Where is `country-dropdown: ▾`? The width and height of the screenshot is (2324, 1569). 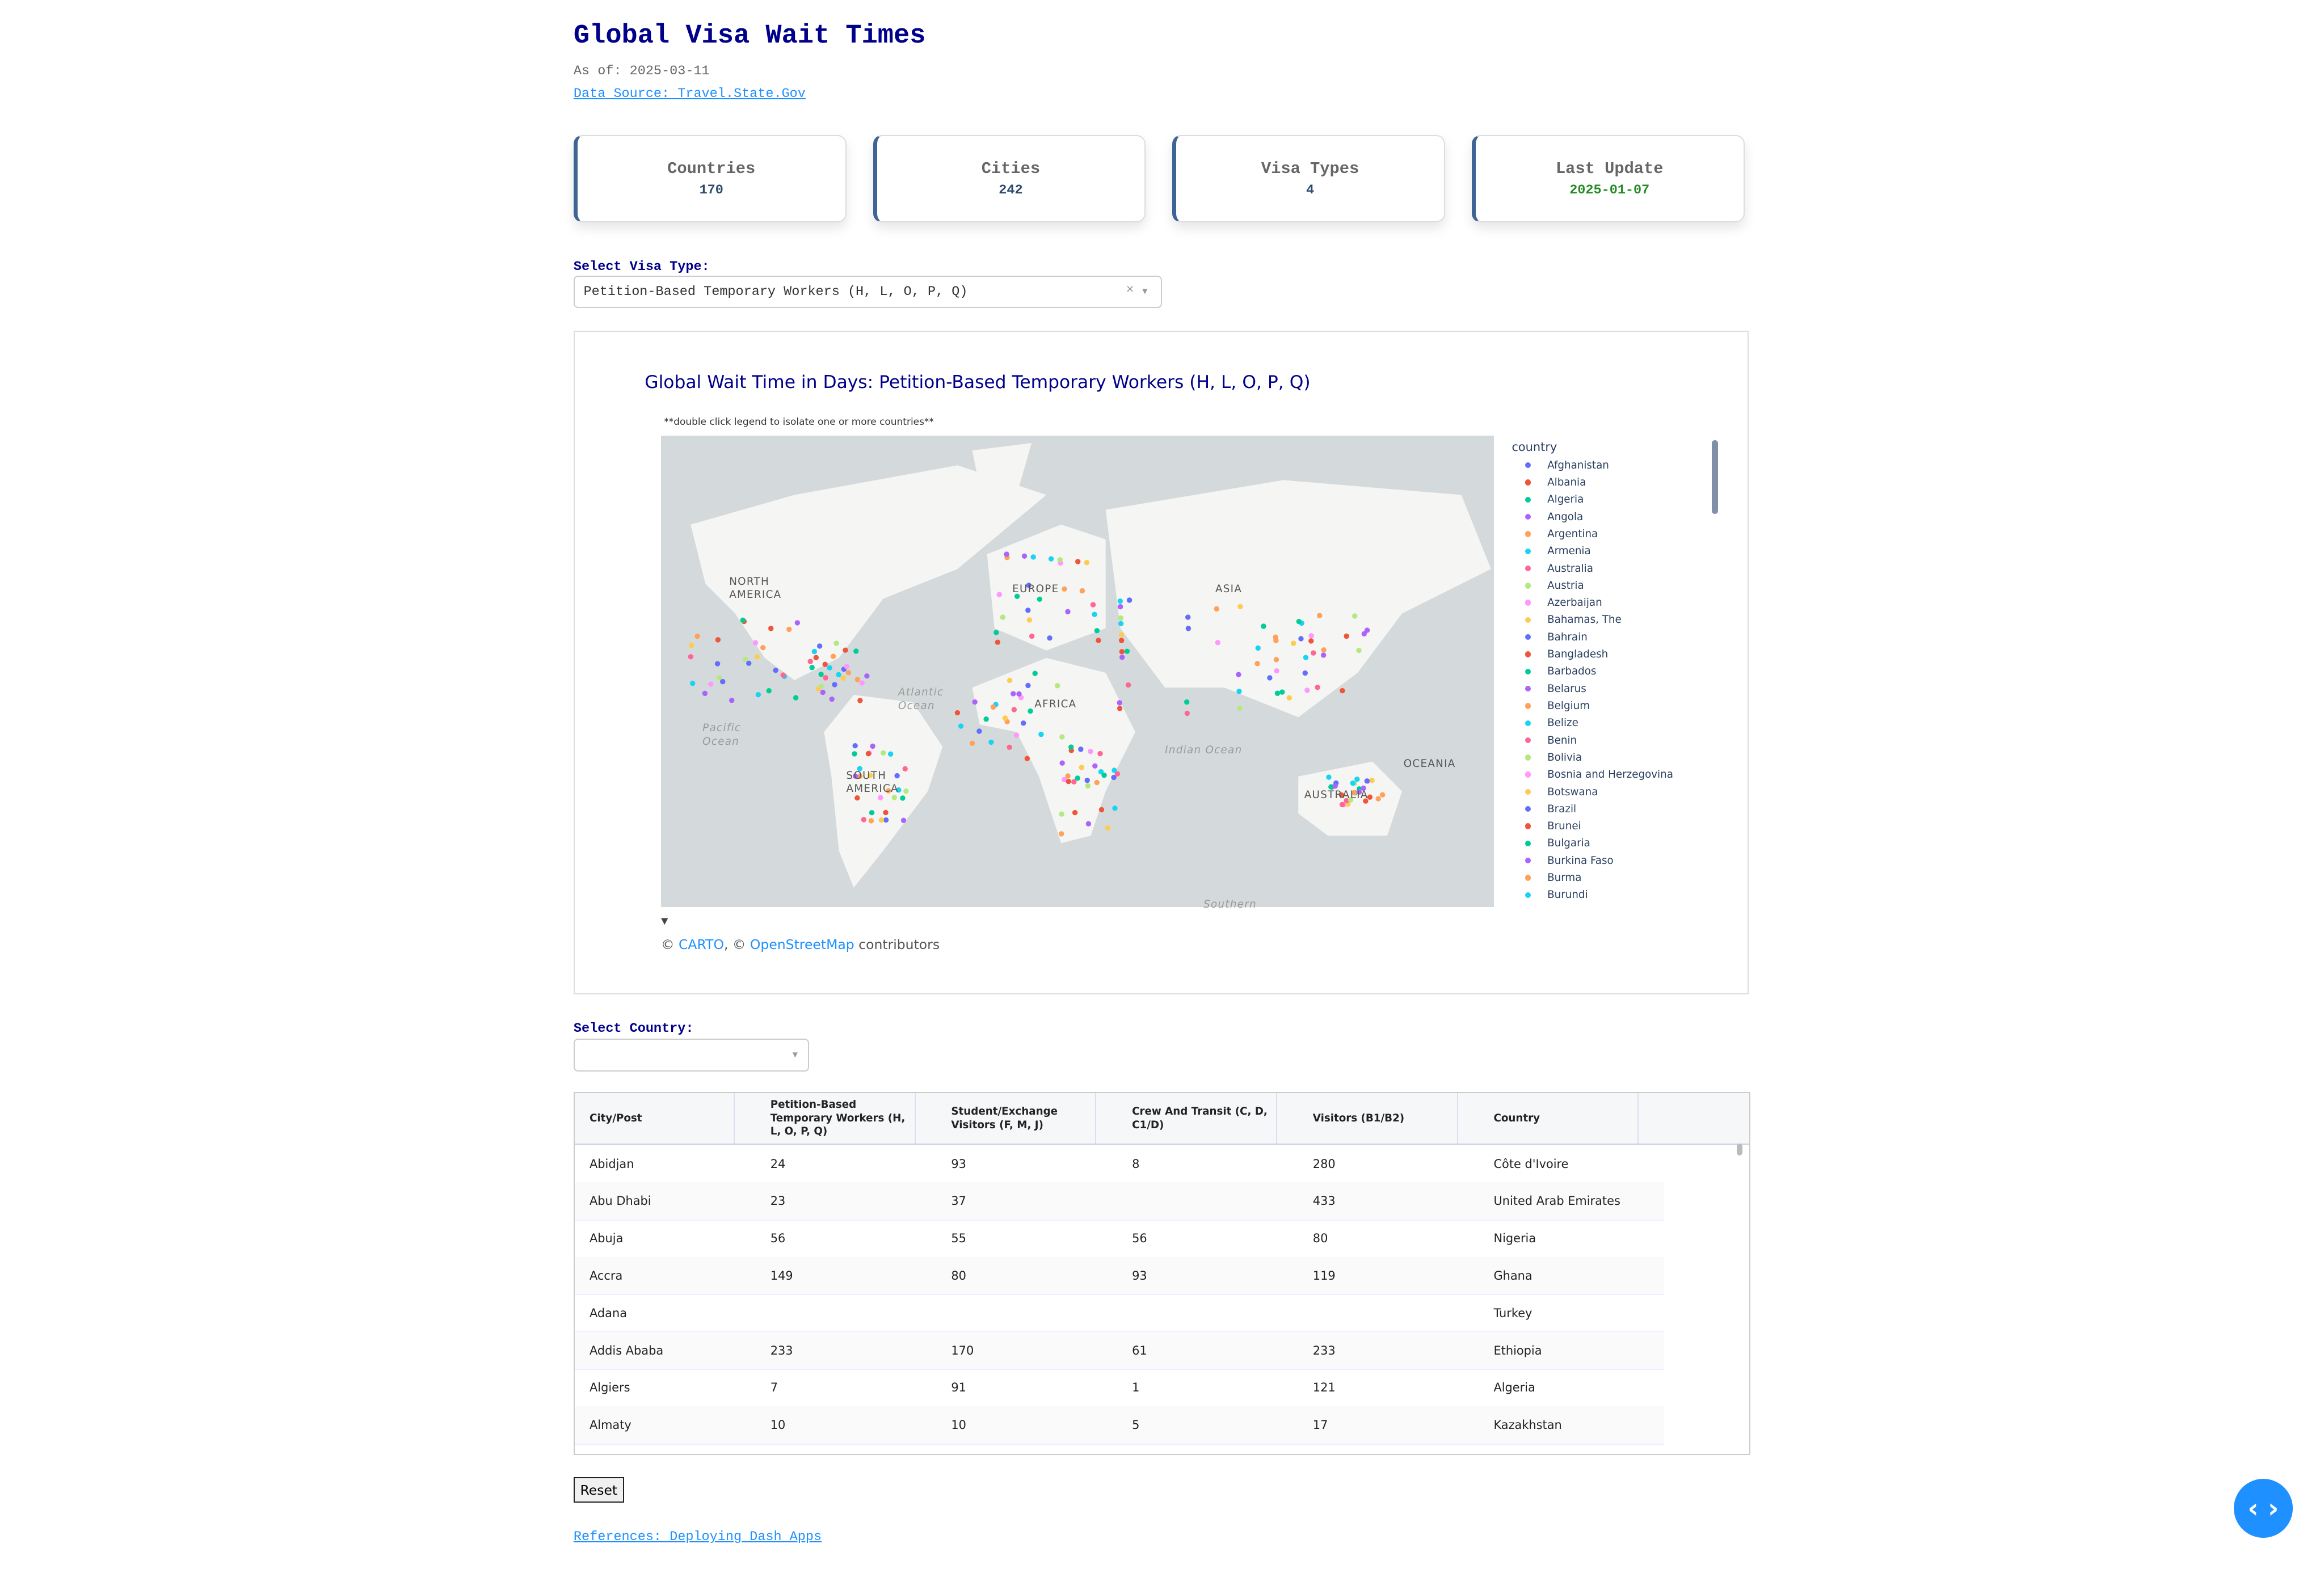
country-dropdown: ▾ is located at coordinates (691, 1056).